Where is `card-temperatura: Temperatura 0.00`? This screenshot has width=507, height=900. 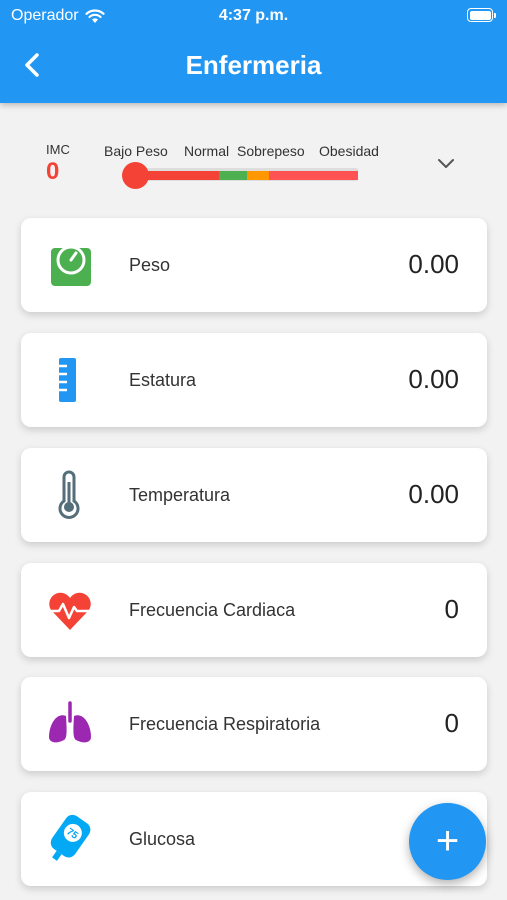
card-temperatura: Temperatura 0.00 is located at coordinates (254, 495).